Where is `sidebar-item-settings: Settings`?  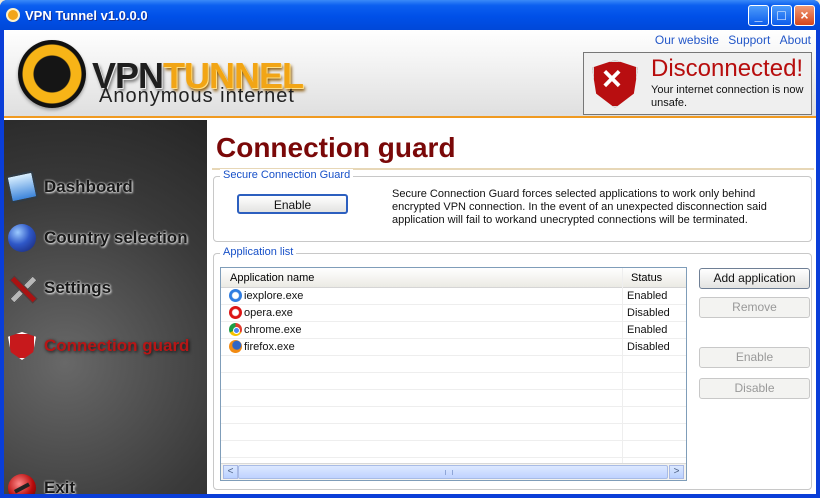
sidebar-item-settings: Settings is located at coordinates (105, 287).